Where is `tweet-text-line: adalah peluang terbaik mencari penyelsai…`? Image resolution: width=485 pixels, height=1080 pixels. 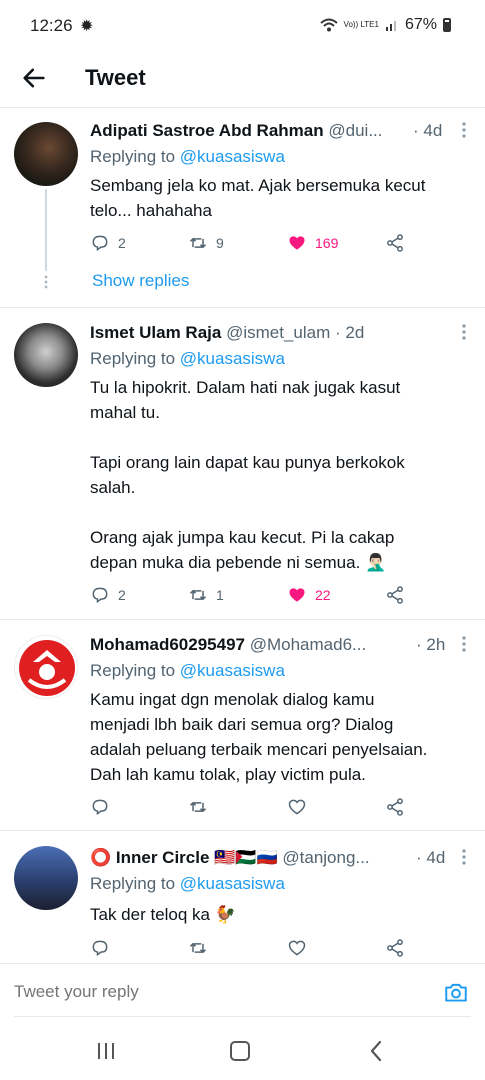
tweet-text-line: adalah peluang terbaik mencari penyelsai… is located at coordinates (259, 749).